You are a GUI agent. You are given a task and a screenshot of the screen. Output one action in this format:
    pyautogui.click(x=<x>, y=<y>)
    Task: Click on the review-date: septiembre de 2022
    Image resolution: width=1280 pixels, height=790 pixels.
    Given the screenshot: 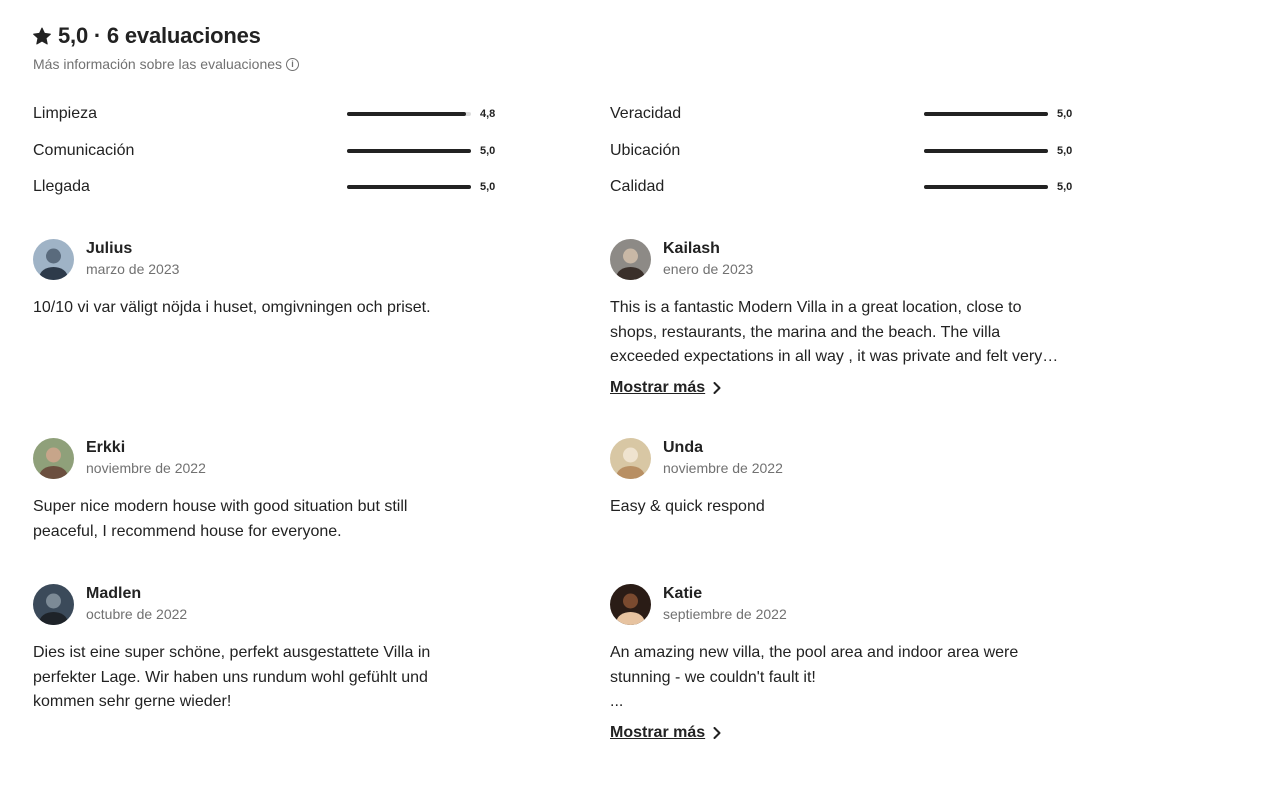 What is the action you would take?
    pyautogui.click(x=725, y=614)
    